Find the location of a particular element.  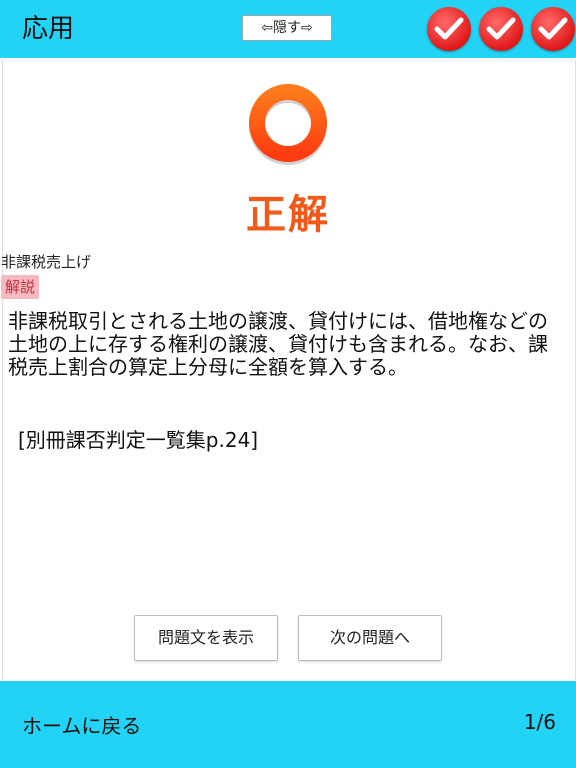

show-question-button: 問題文を表示 is located at coordinates (206, 638).